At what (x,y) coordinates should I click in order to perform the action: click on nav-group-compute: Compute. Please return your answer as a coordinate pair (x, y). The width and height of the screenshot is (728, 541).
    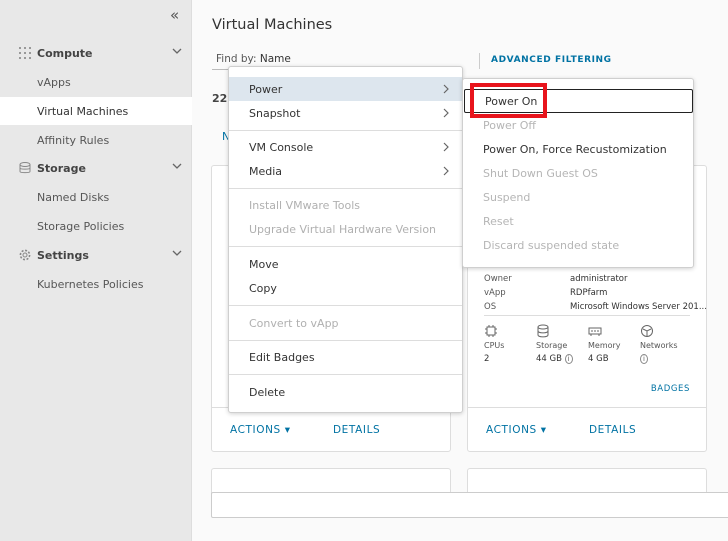
    Looking at the image, I should click on (96, 53).